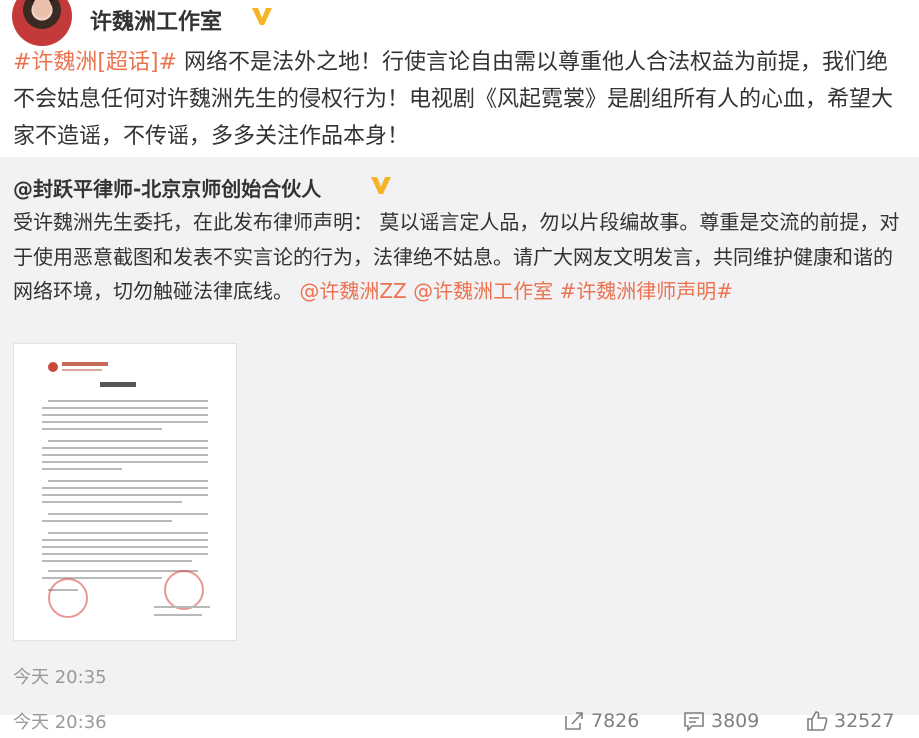 The height and width of the screenshot is (738, 919). What do you see at coordinates (42, 9) in the screenshot?
I see `avatar-face` at bounding box center [42, 9].